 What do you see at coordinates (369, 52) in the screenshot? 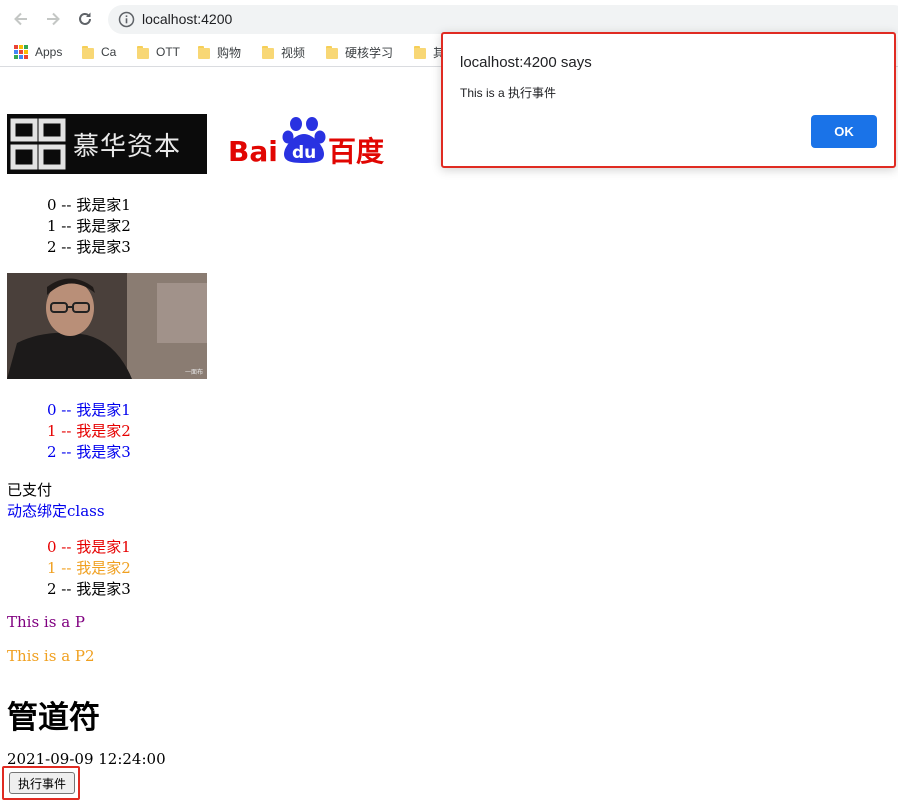
I see `bookmark-label: 硬核学习` at bounding box center [369, 52].